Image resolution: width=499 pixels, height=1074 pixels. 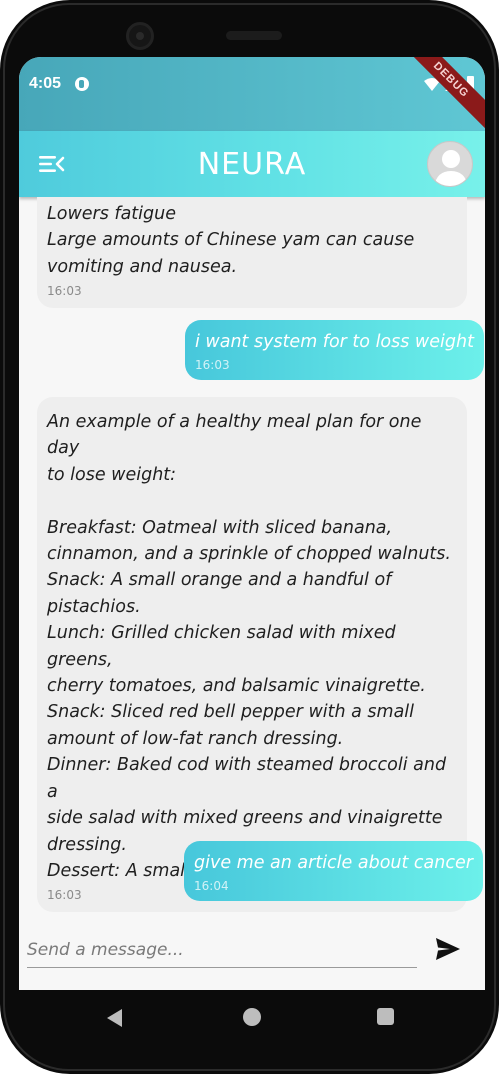 What do you see at coordinates (82, 84) in the screenshot?
I see `notification-icon` at bounding box center [82, 84].